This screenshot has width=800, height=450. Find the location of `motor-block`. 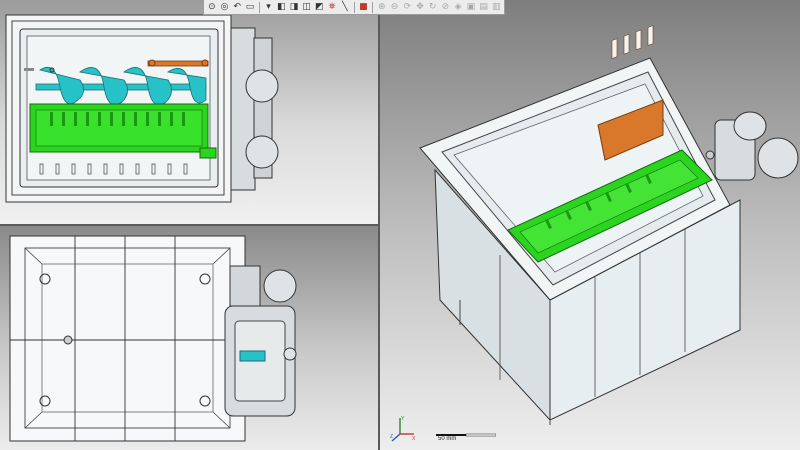

motor-block is located at coordinates (245, 286).